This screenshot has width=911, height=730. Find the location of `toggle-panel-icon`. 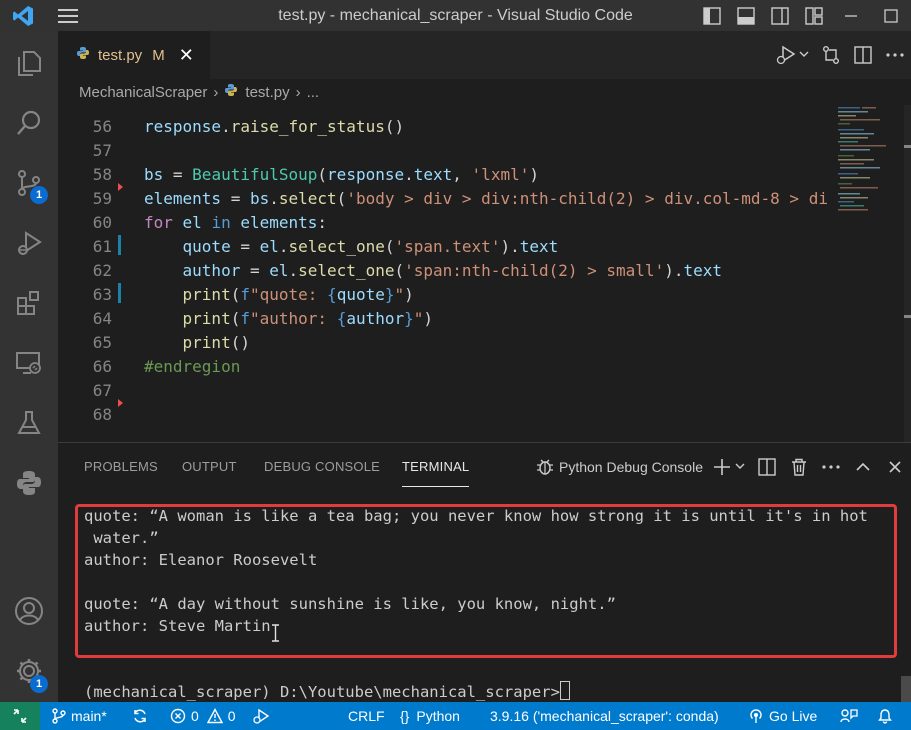

toggle-panel-icon is located at coordinates (746, 15).